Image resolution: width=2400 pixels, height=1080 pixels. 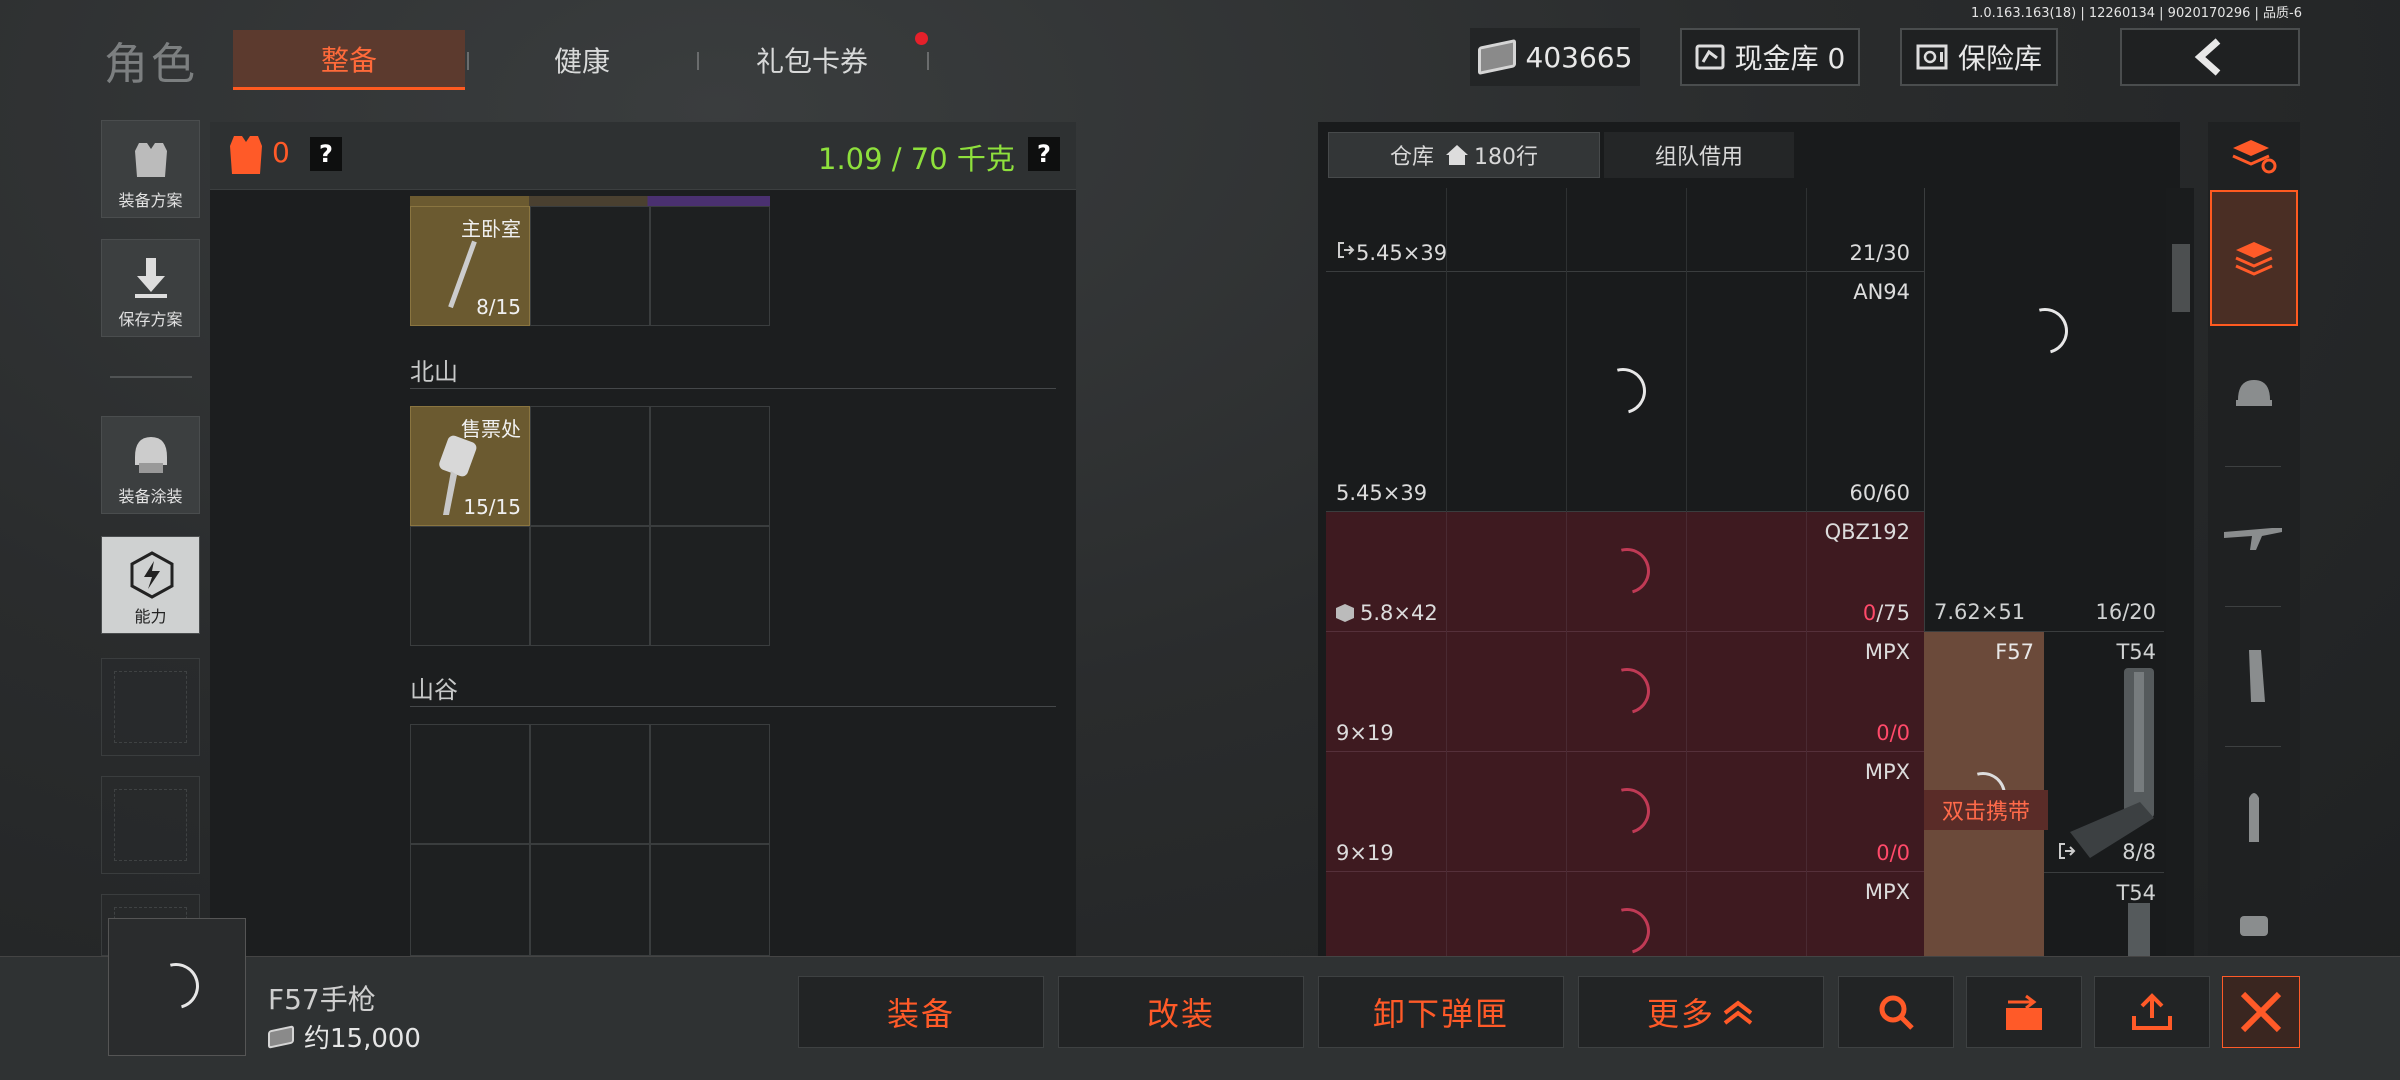 I want to click on cash-vault-button: 现金库 0, so click(x=1770, y=57).